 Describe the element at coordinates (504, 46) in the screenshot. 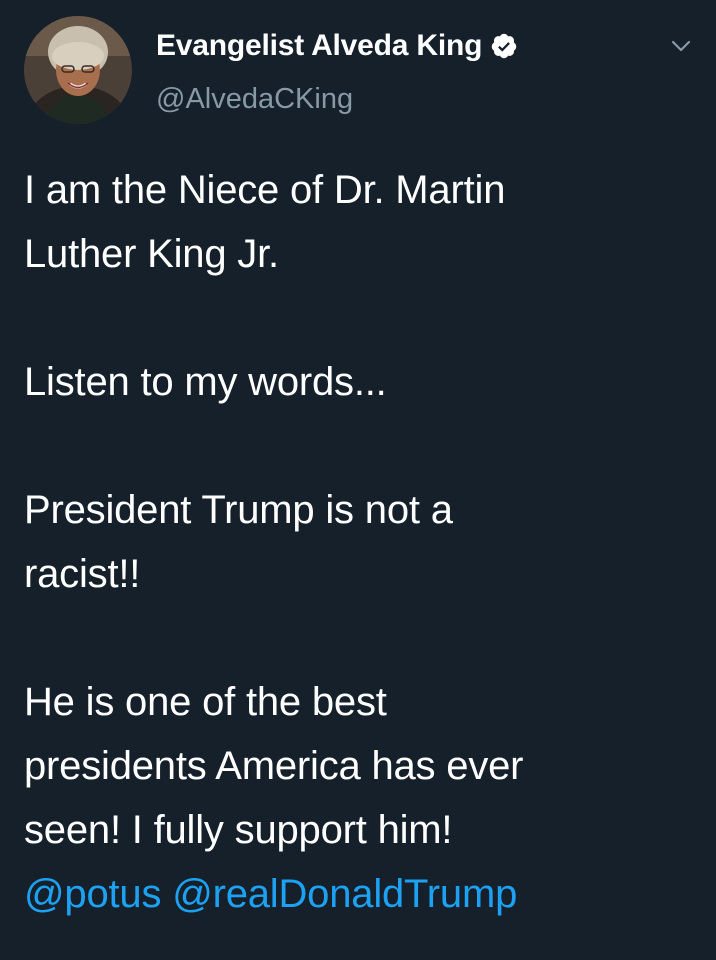

I see `verified-badge-icon` at that location.